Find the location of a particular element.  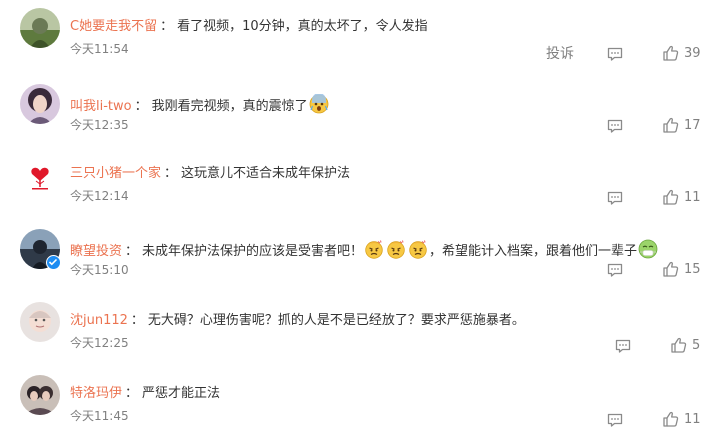

sick-face-emoji is located at coordinates (648, 249).